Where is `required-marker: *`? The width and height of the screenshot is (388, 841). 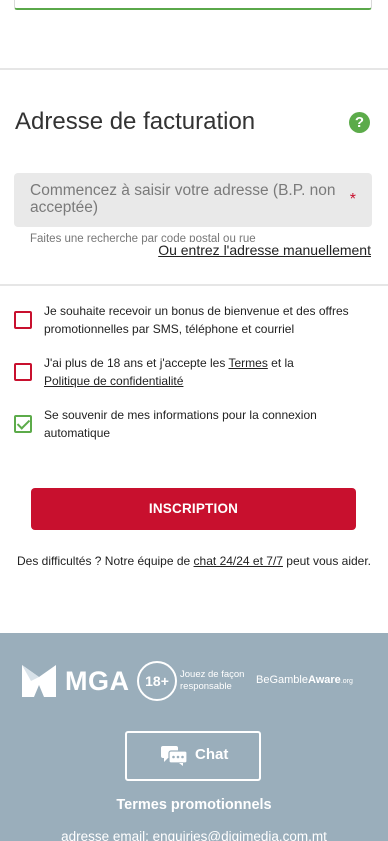 required-marker: * is located at coordinates (352, 199).